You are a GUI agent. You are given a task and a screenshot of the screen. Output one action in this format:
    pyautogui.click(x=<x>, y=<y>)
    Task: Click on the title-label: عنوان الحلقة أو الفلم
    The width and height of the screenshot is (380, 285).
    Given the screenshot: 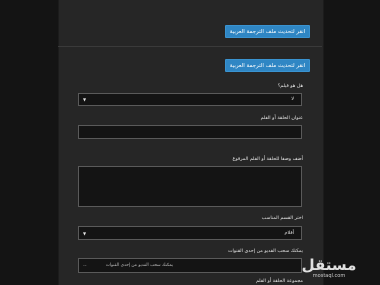 What is the action you would take?
    pyautogui.click(x=281, y=118)
    